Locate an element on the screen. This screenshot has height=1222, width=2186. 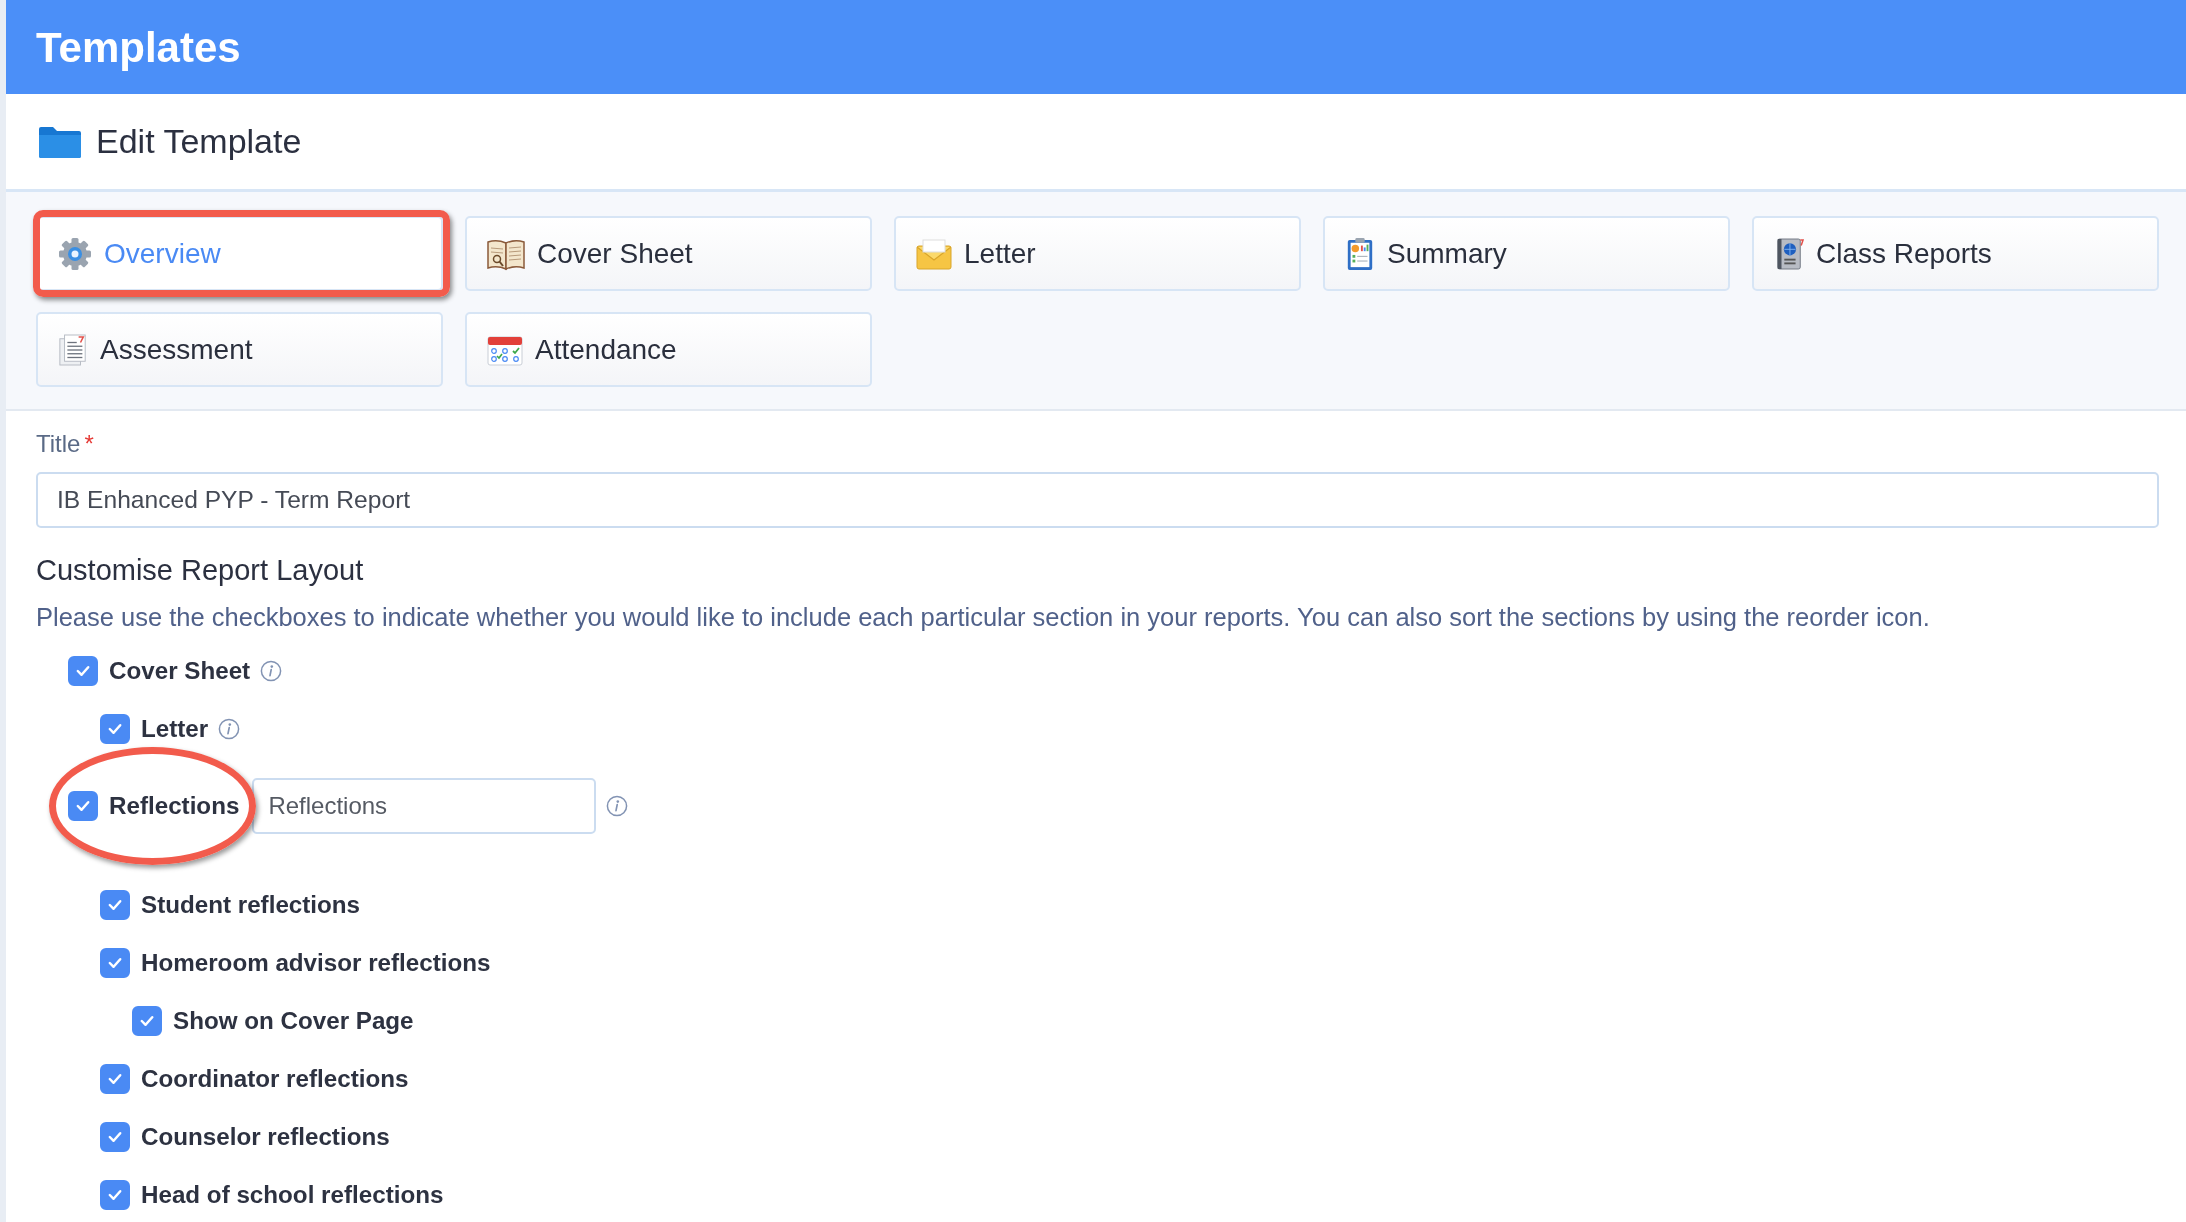
section-label: Cover Sheet is located at coordinates (180, 670).